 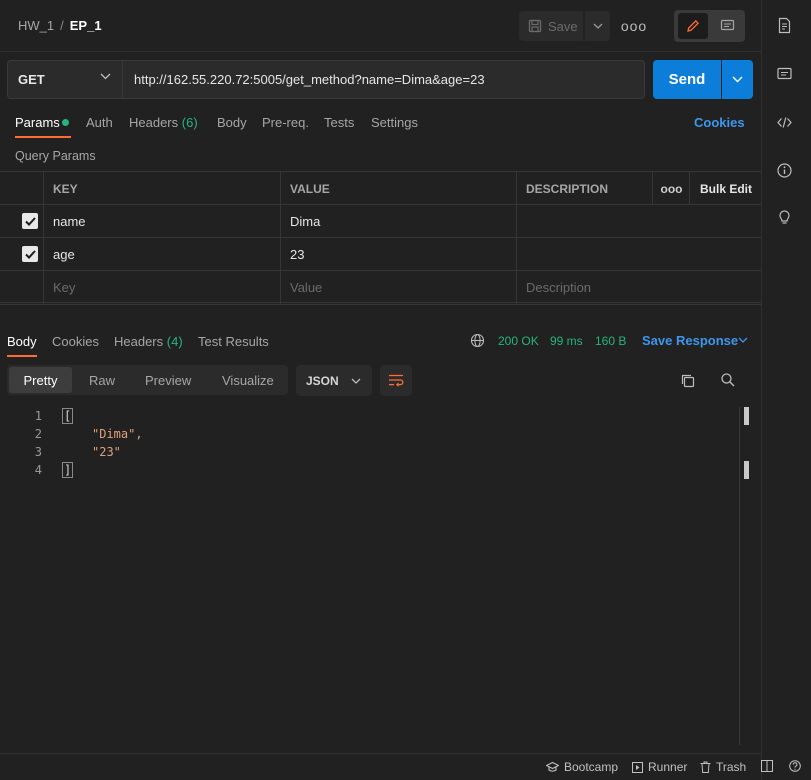 I want to click on tab-headers-count: (6), so click(x=189, y=122).